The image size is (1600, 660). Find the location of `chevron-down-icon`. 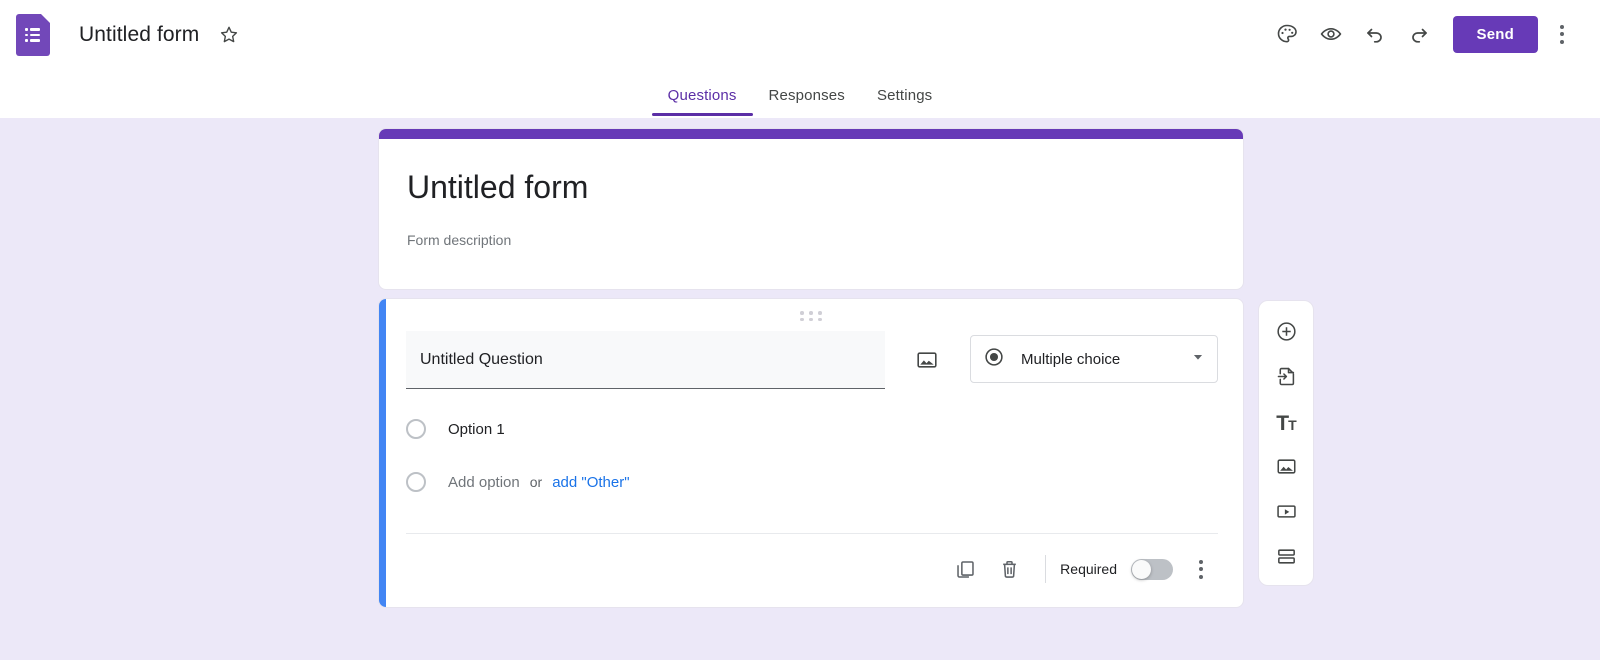

chevron-down-icon is located at coordinates (1198, 359).